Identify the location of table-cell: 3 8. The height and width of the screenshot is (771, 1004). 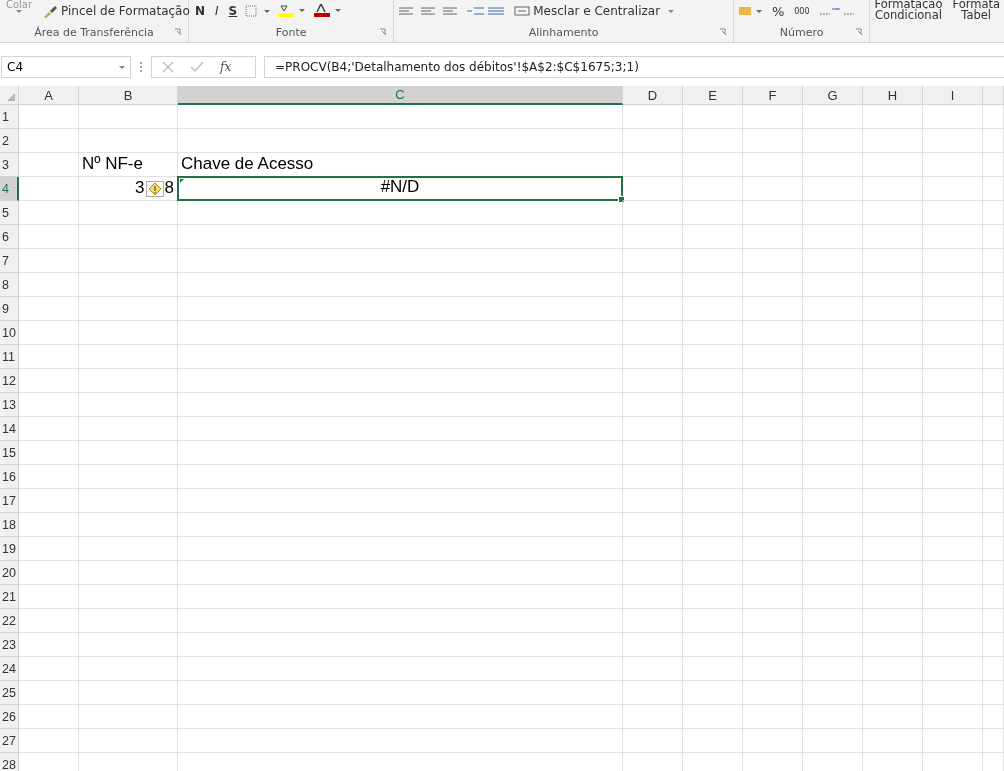
(128, 189).